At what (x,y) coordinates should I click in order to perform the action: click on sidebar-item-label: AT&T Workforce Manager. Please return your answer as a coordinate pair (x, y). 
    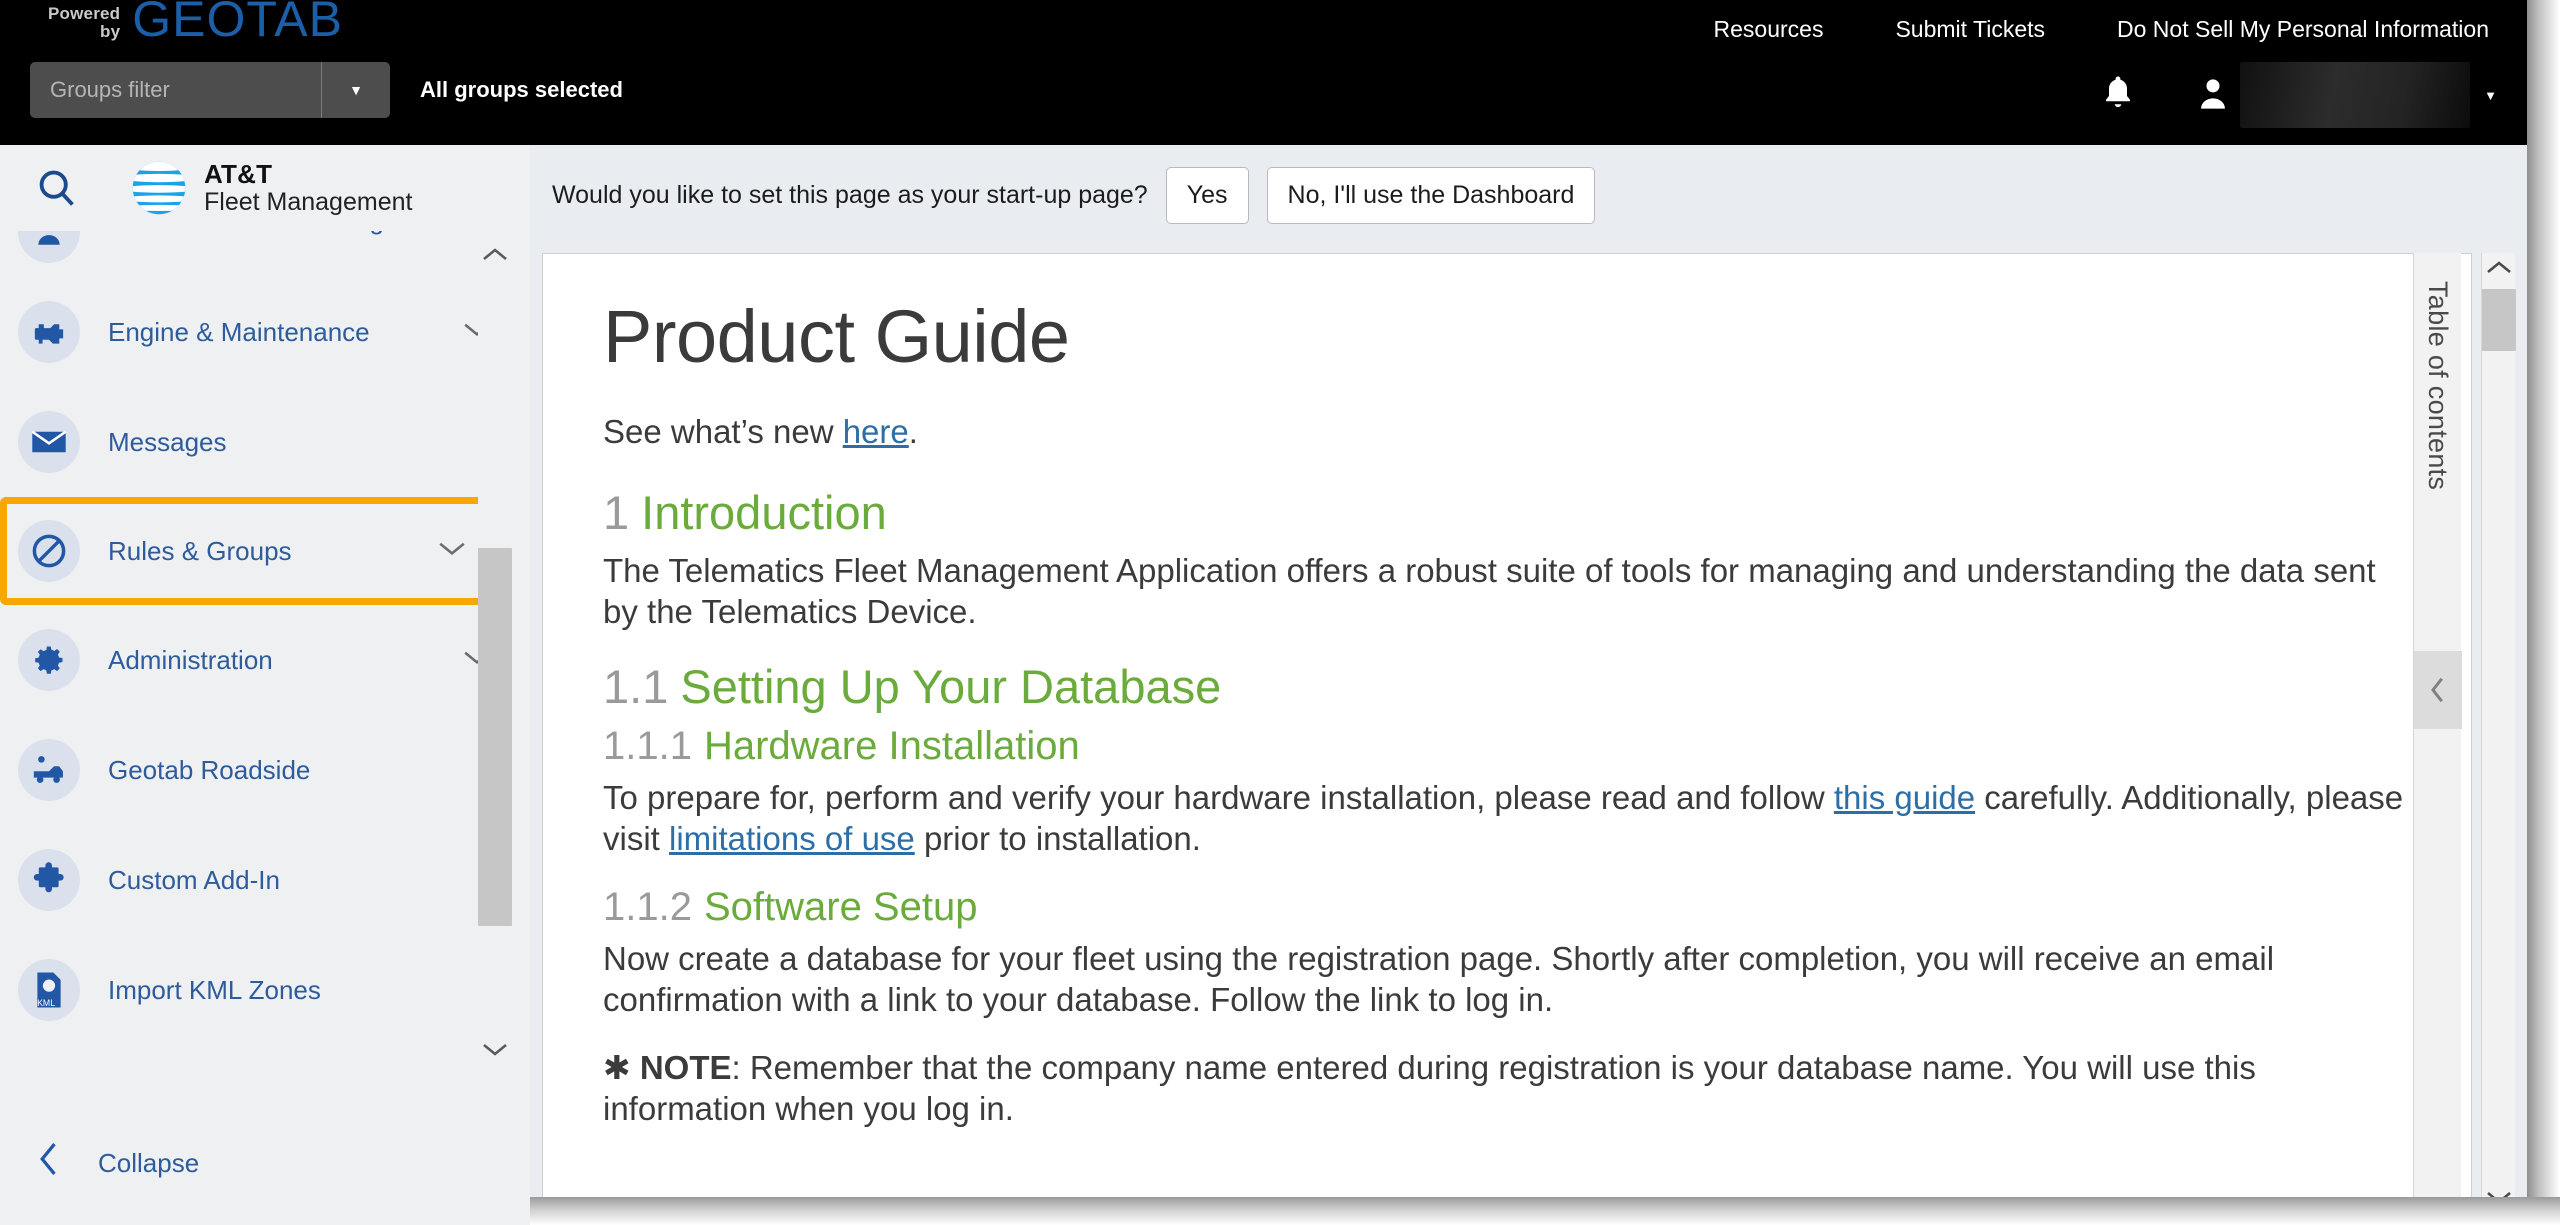
    Looking at the image, I should click on (304, 233).